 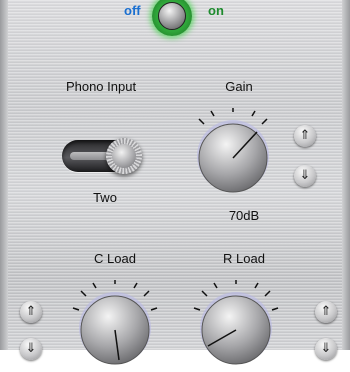 What do you see at coordinates (132, 10) in the screenshot?
I see `power-off-label: off` at bounding box center [132, 10].